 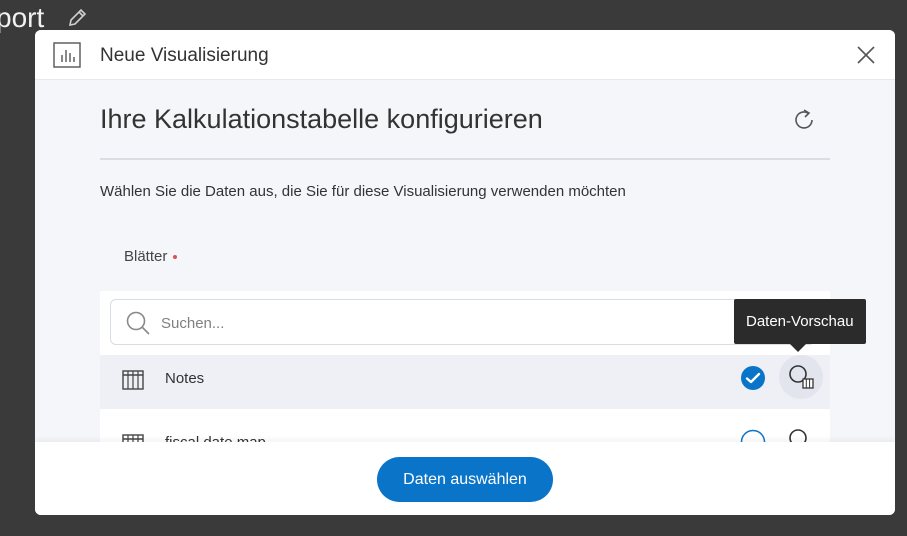 I want to click on close-icon, so click(x=866, y=55).